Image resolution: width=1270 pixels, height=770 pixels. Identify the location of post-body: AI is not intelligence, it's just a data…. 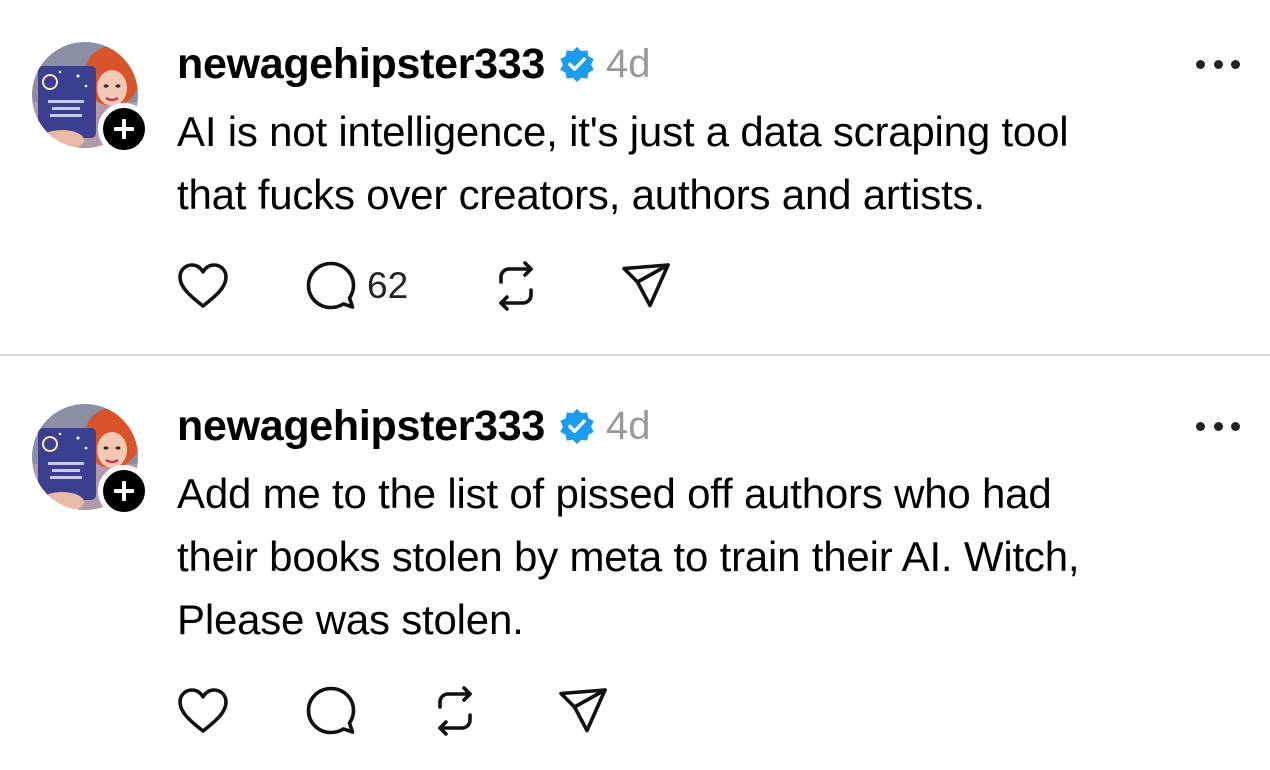
(707, 163).